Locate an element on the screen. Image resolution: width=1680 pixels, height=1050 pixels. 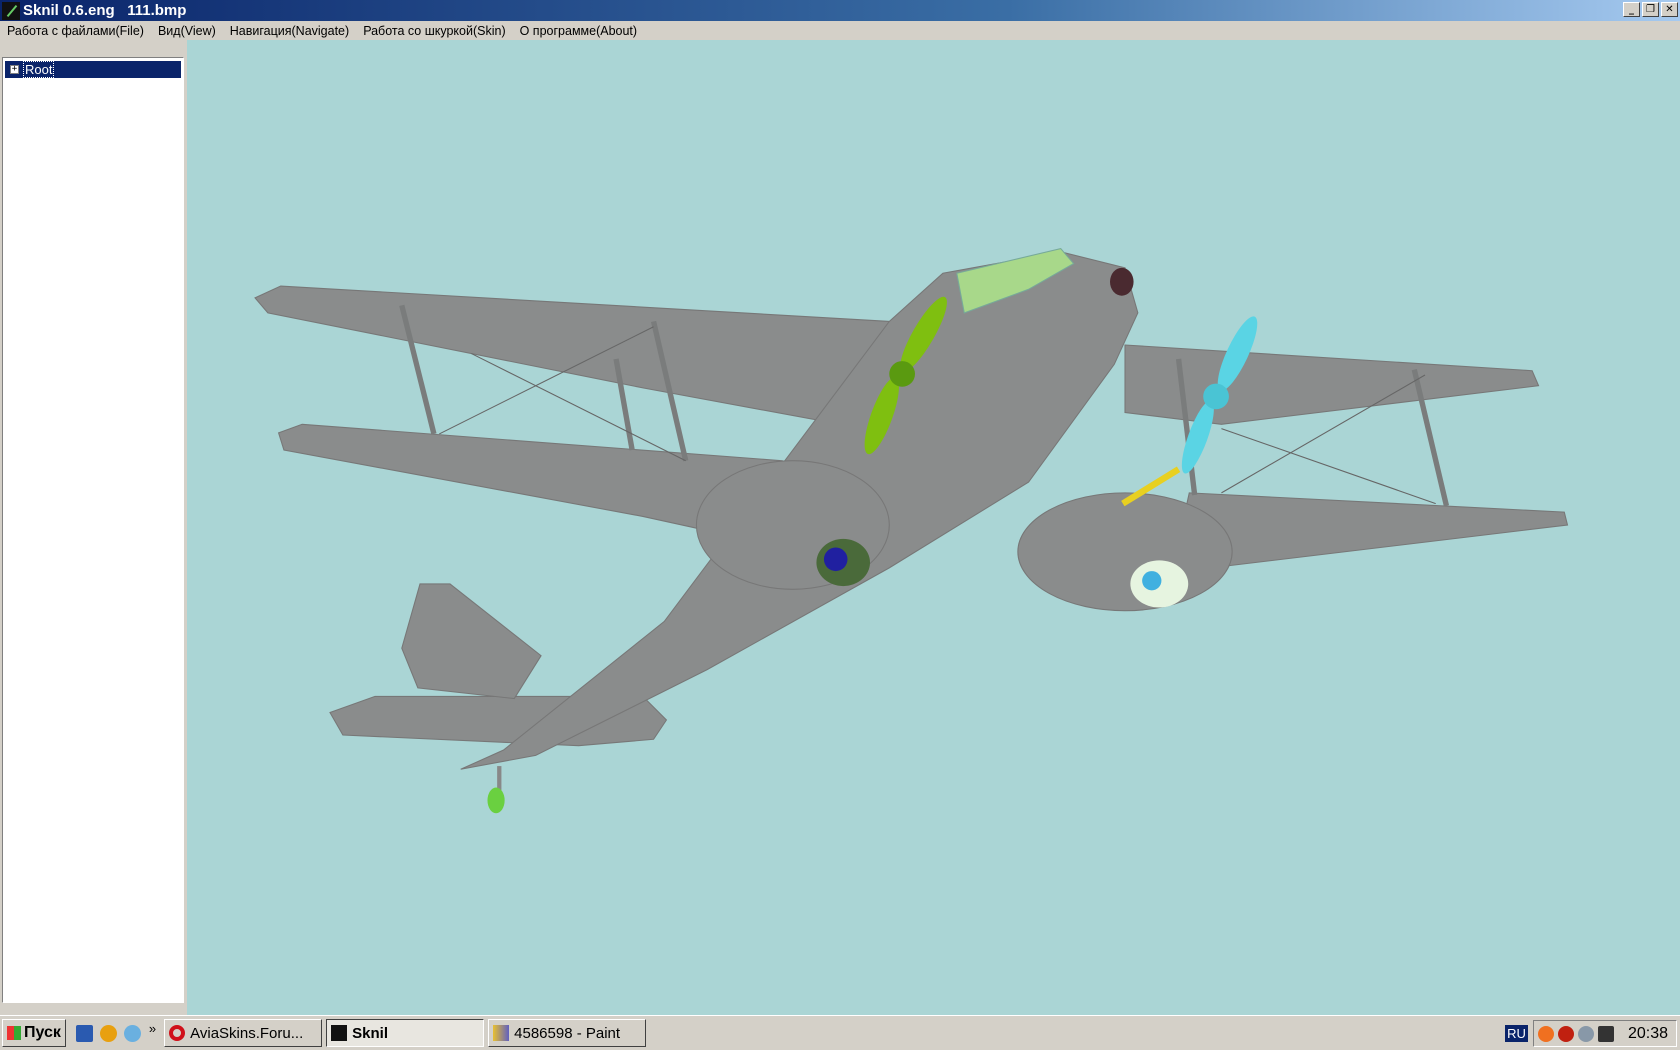
start-button: Пуск is located at coordinates (34, 1033).